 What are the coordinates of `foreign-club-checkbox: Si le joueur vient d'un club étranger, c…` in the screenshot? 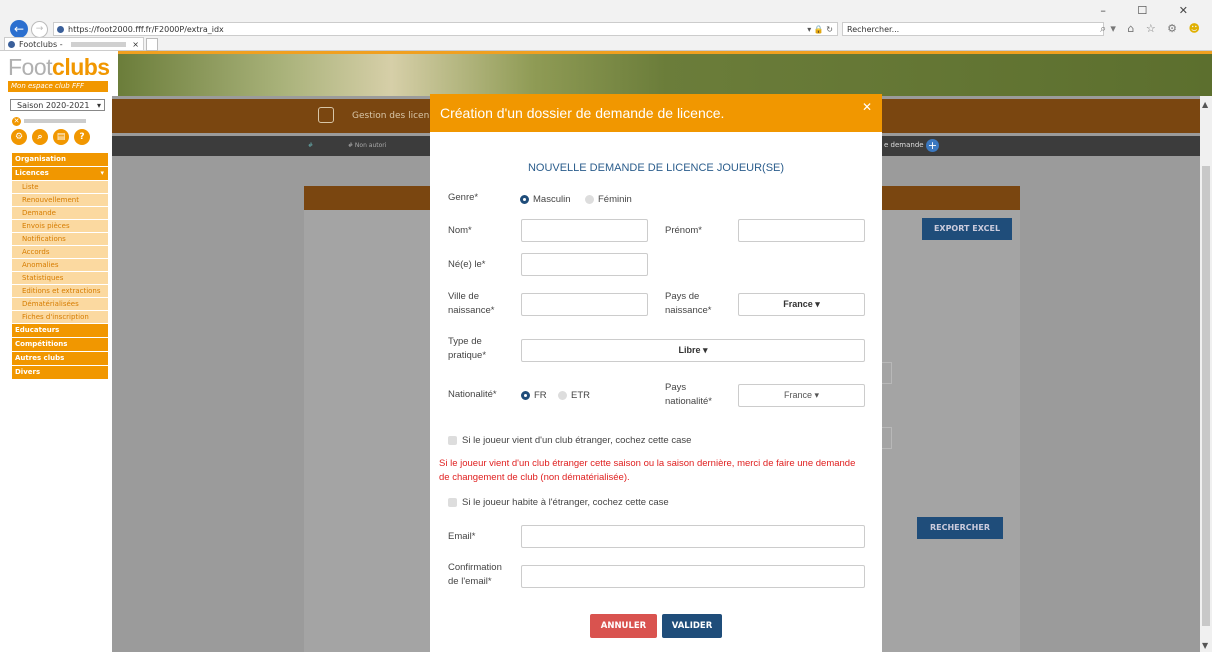 It's located at (569, 441).